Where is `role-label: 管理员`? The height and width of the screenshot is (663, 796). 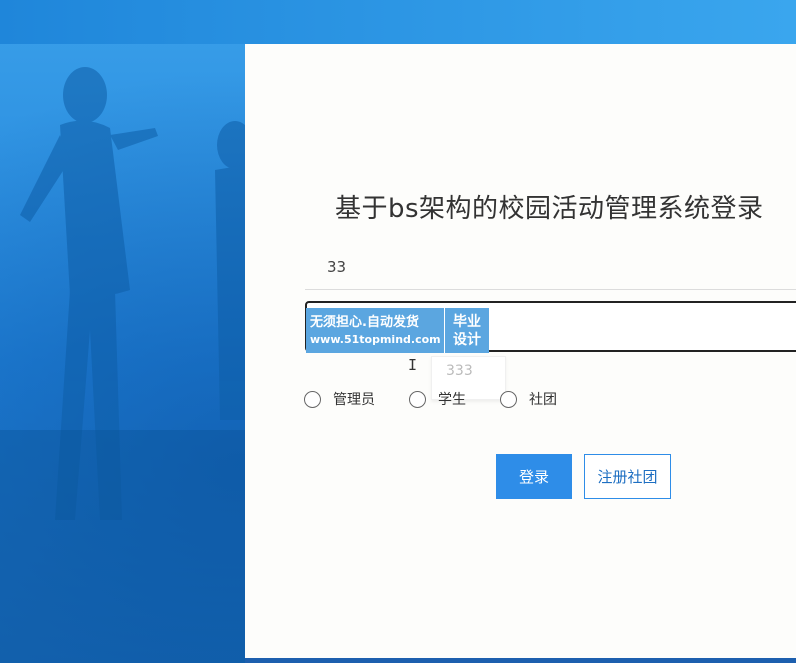 role-label: 管理员 is located at coordinates (354, 400).